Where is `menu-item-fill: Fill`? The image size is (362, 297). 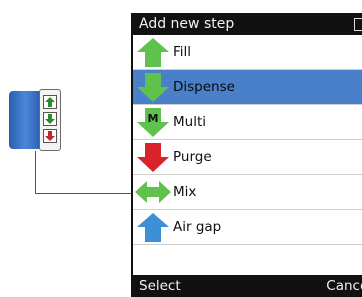 menu-item-fill: Fill is located at coordinates (247, 52).